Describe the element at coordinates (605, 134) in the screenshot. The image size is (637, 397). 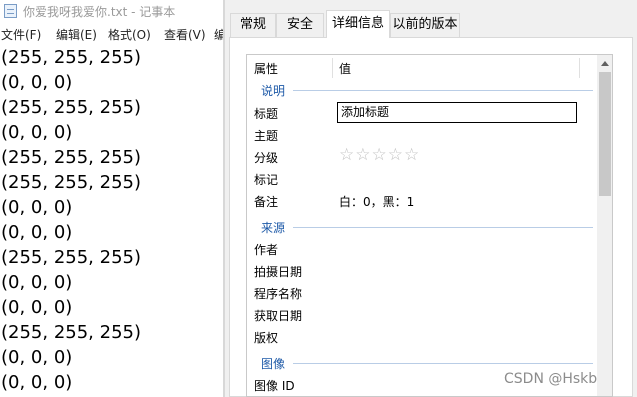
I see `scrollbar-thumb` at that location.